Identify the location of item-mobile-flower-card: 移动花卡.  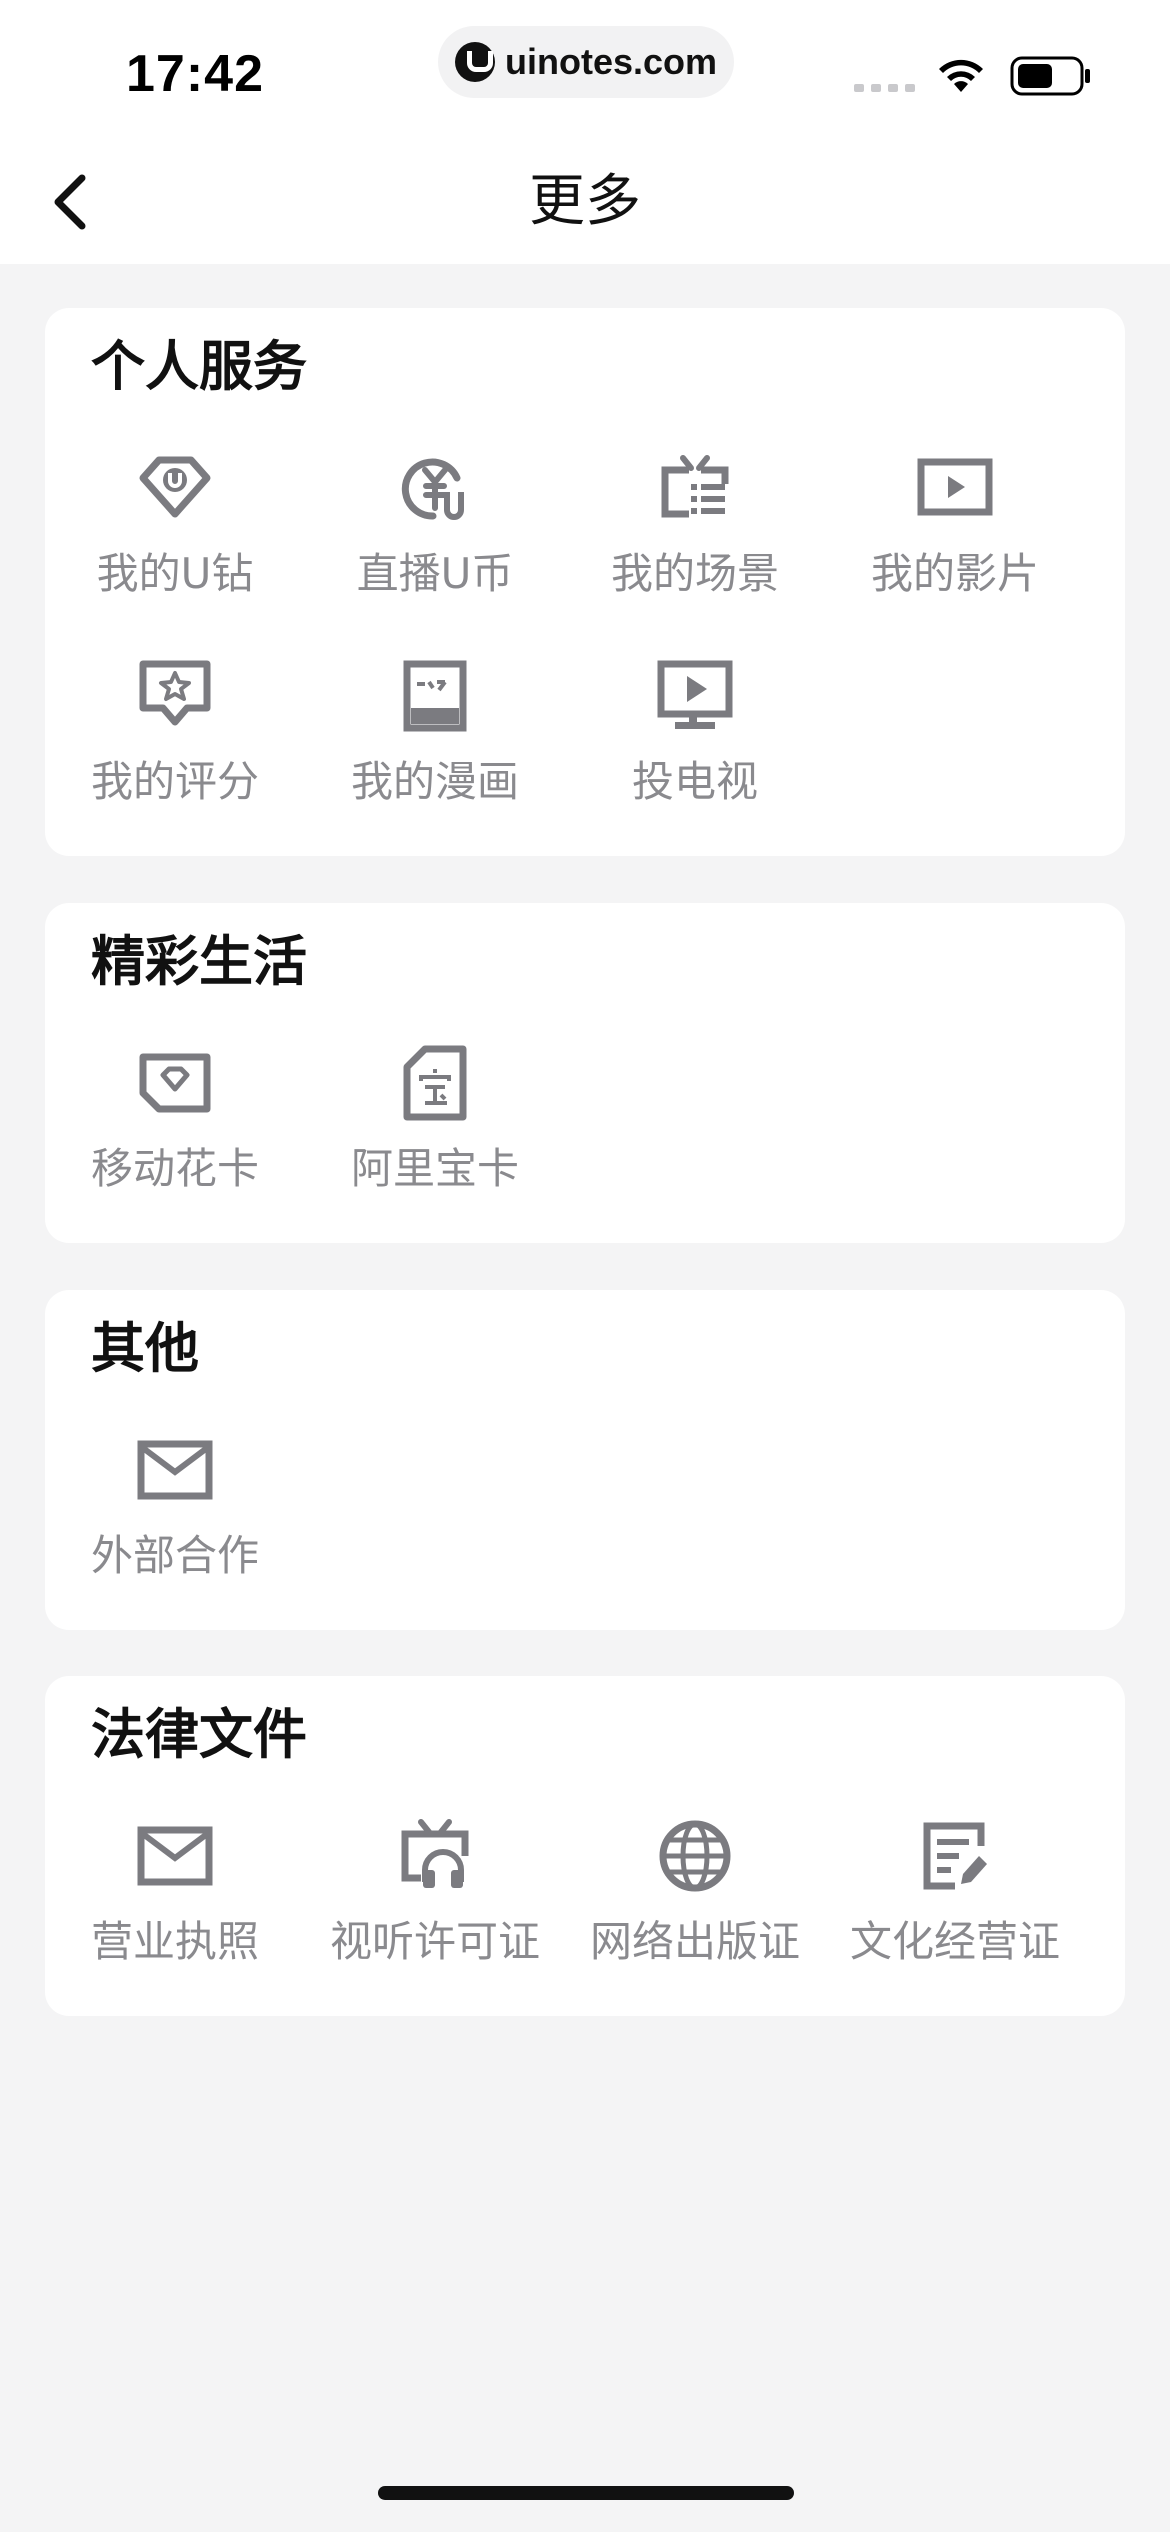
(175, 1133).